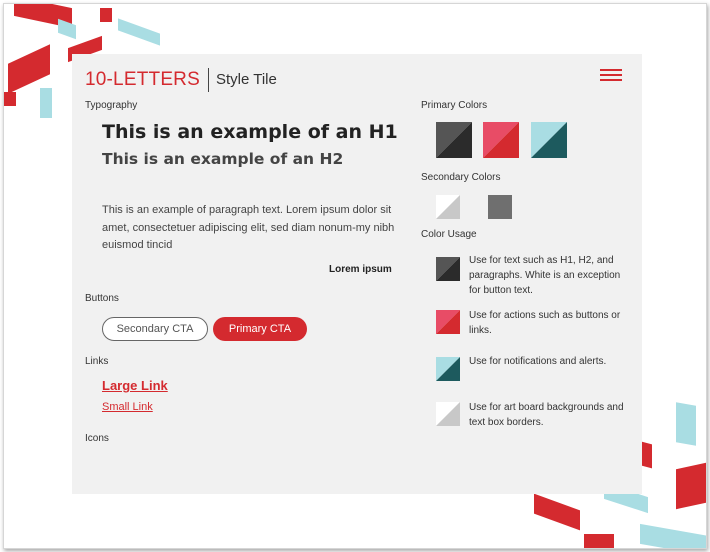  I want to click on small-link: Small Link, so click(127, 407).